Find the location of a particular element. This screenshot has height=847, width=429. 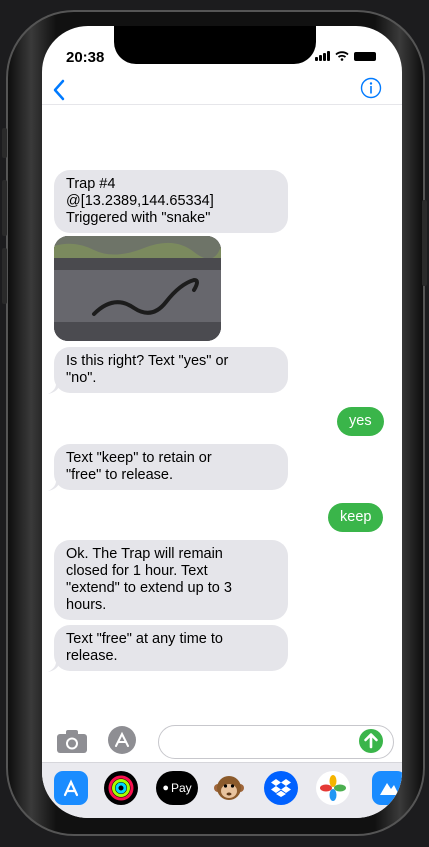

activity-rings-icon is located at coordinates (121, 788).